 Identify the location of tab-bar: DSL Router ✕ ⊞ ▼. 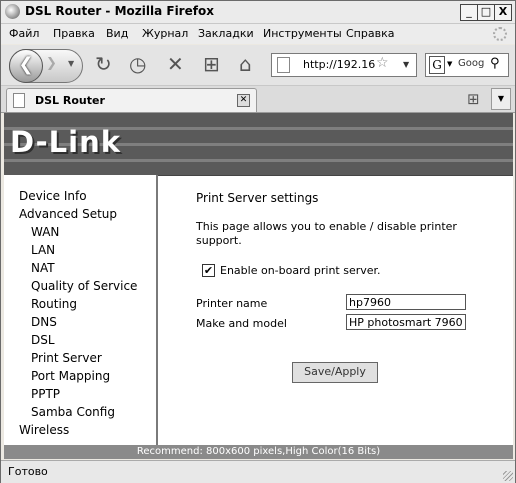
(258, 99).